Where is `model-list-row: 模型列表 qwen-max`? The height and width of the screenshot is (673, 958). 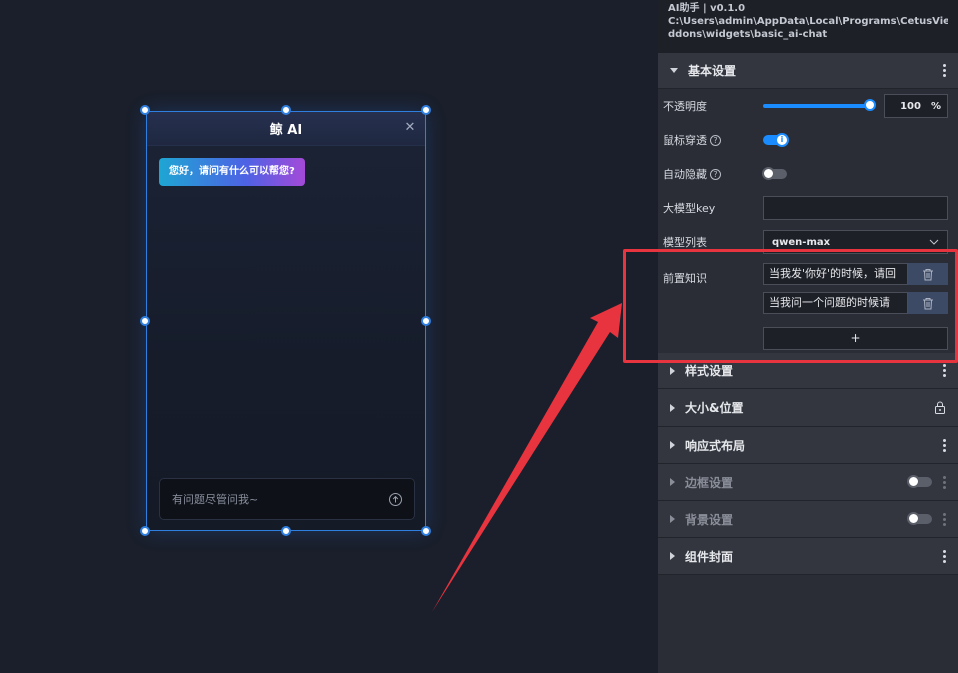 model-list-row: 模型列表 qwen-max is located at coordinates (808, 242).